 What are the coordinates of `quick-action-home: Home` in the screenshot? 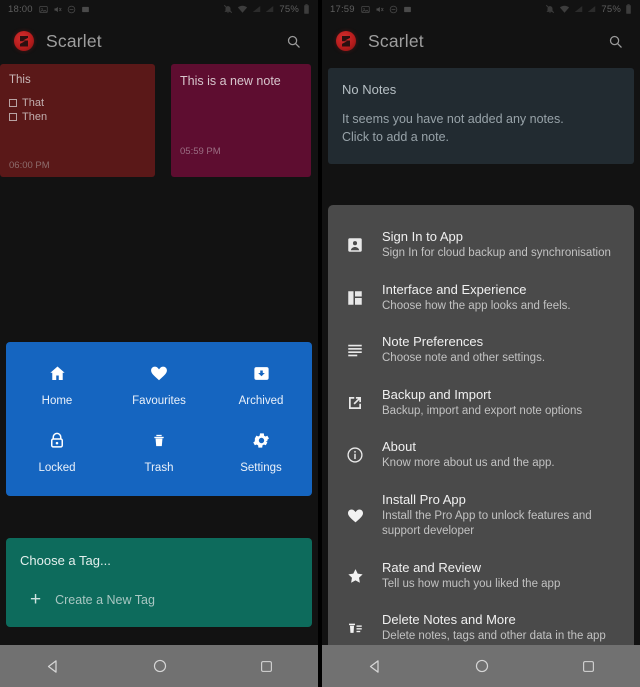 It's located at (57, 384).